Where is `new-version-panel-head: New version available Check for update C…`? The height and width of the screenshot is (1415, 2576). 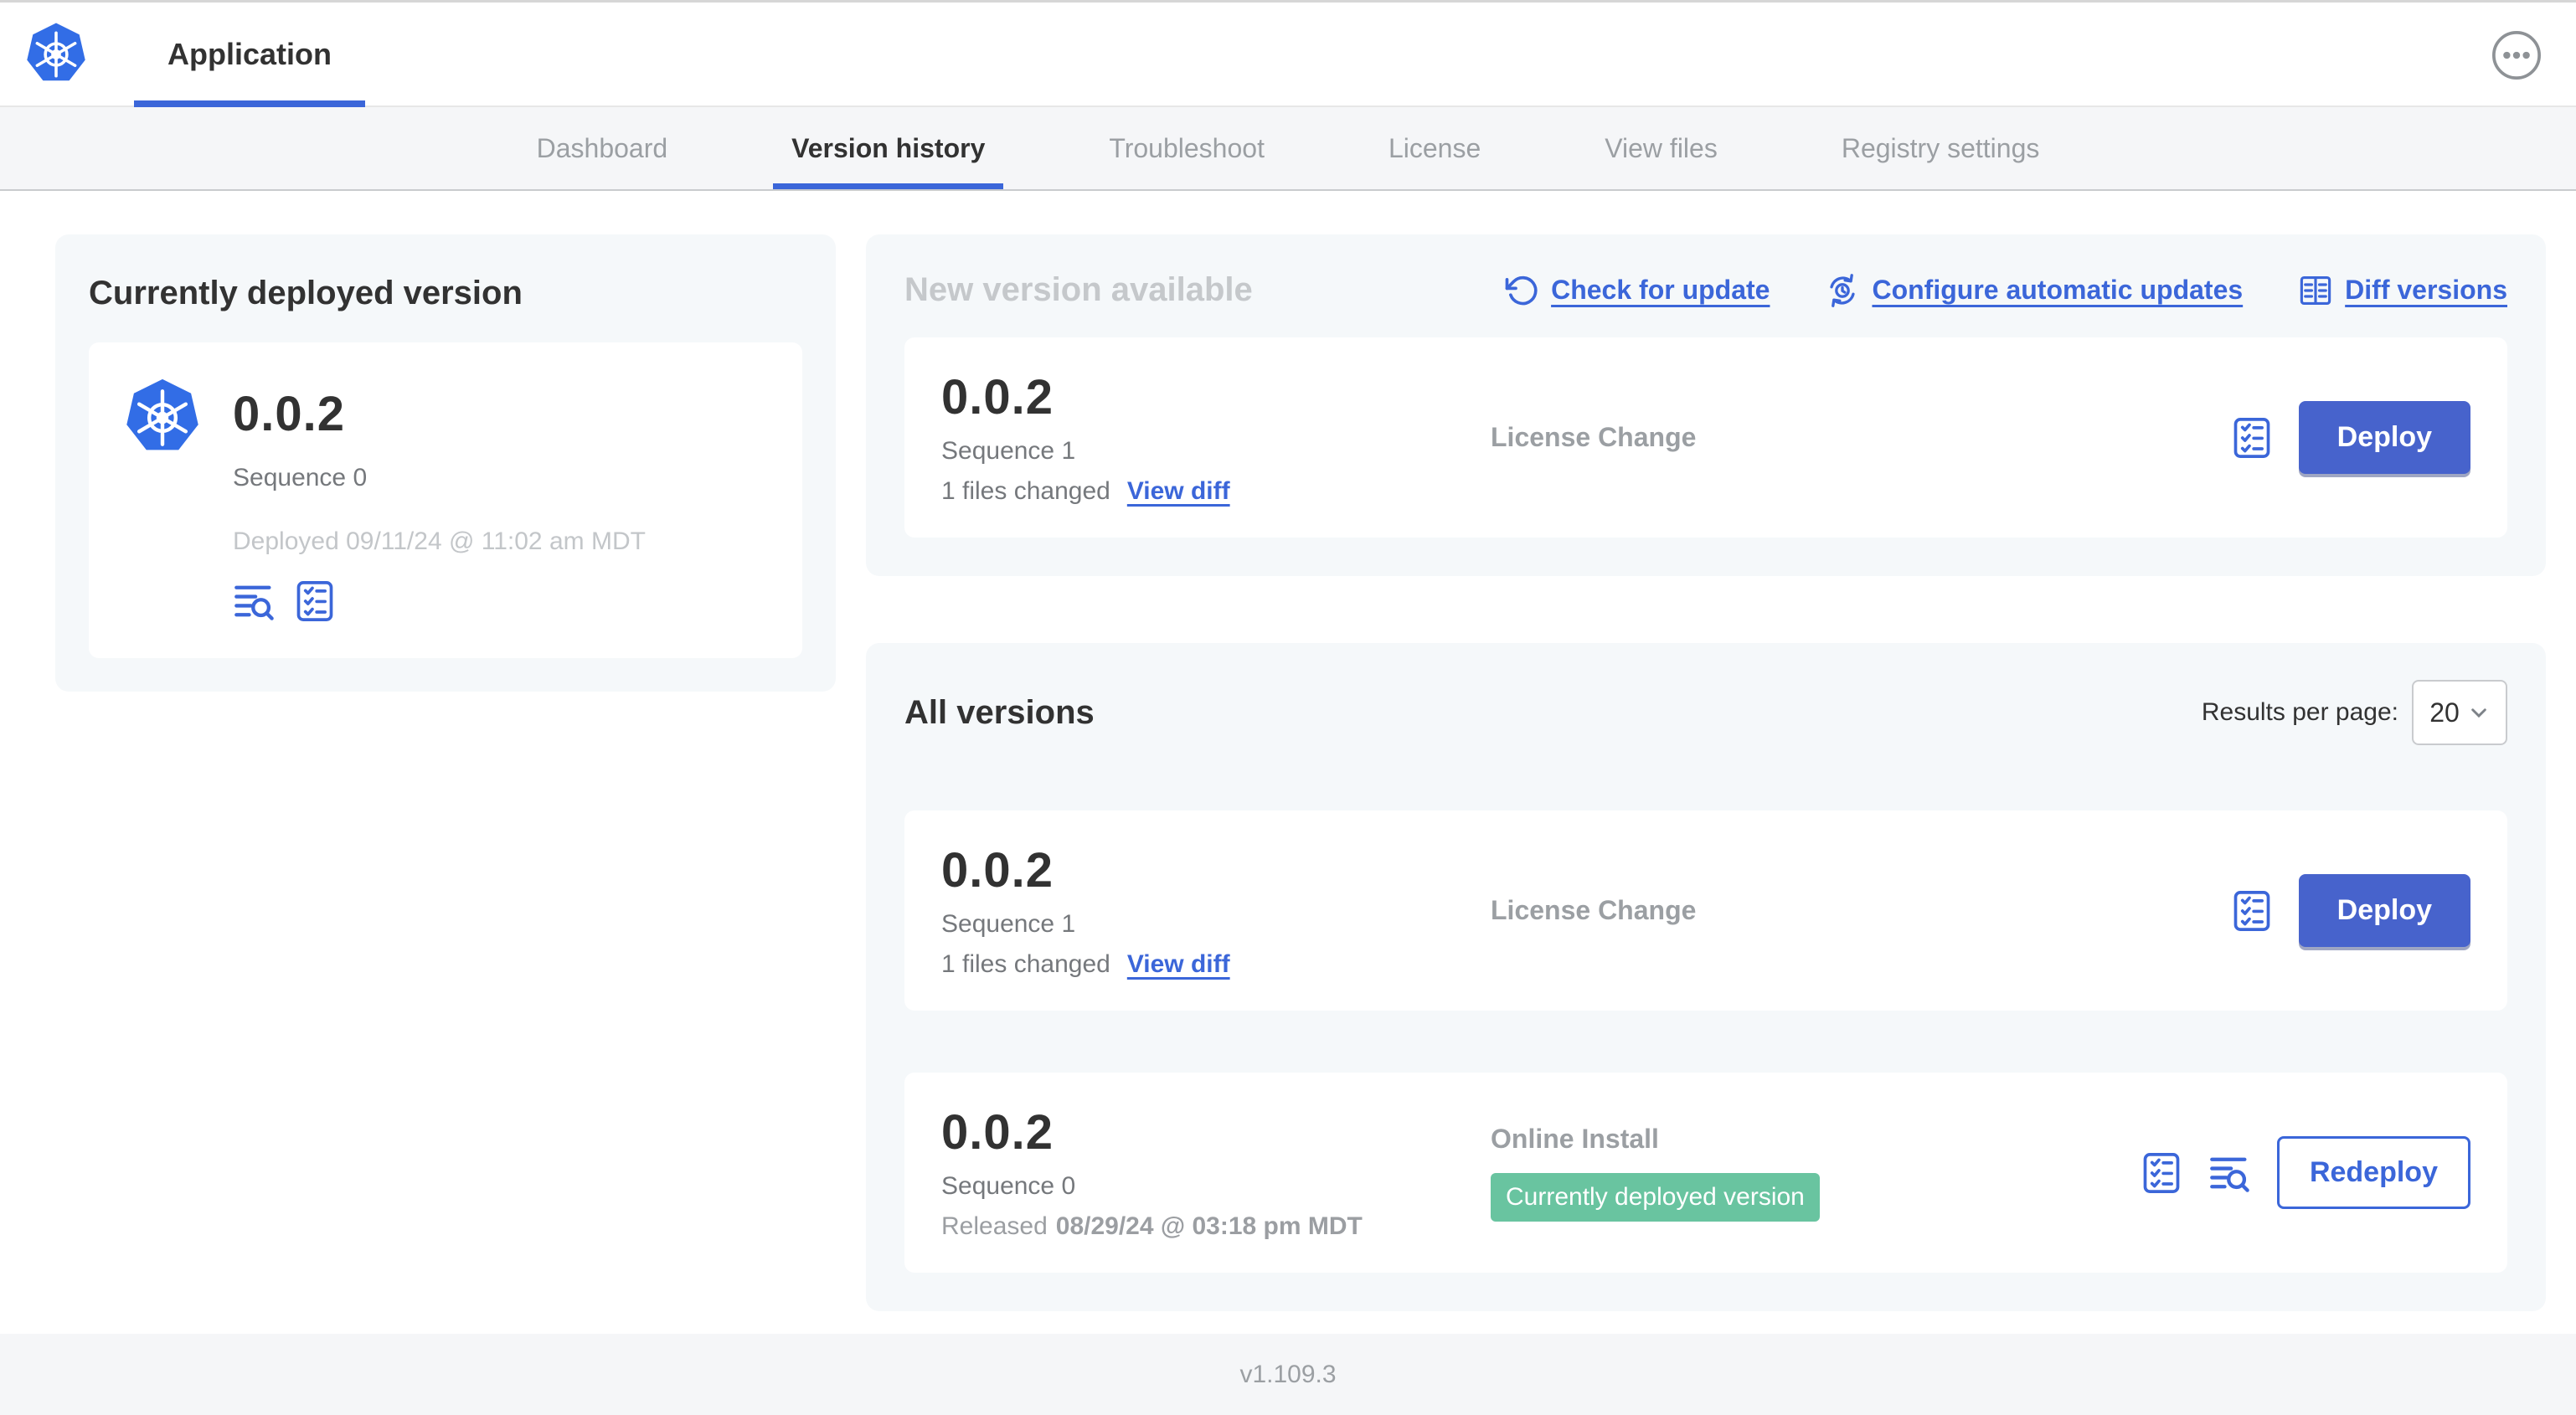
new-version-panel-head: New version available Check for update C… is located at coordinates (1705, 290).